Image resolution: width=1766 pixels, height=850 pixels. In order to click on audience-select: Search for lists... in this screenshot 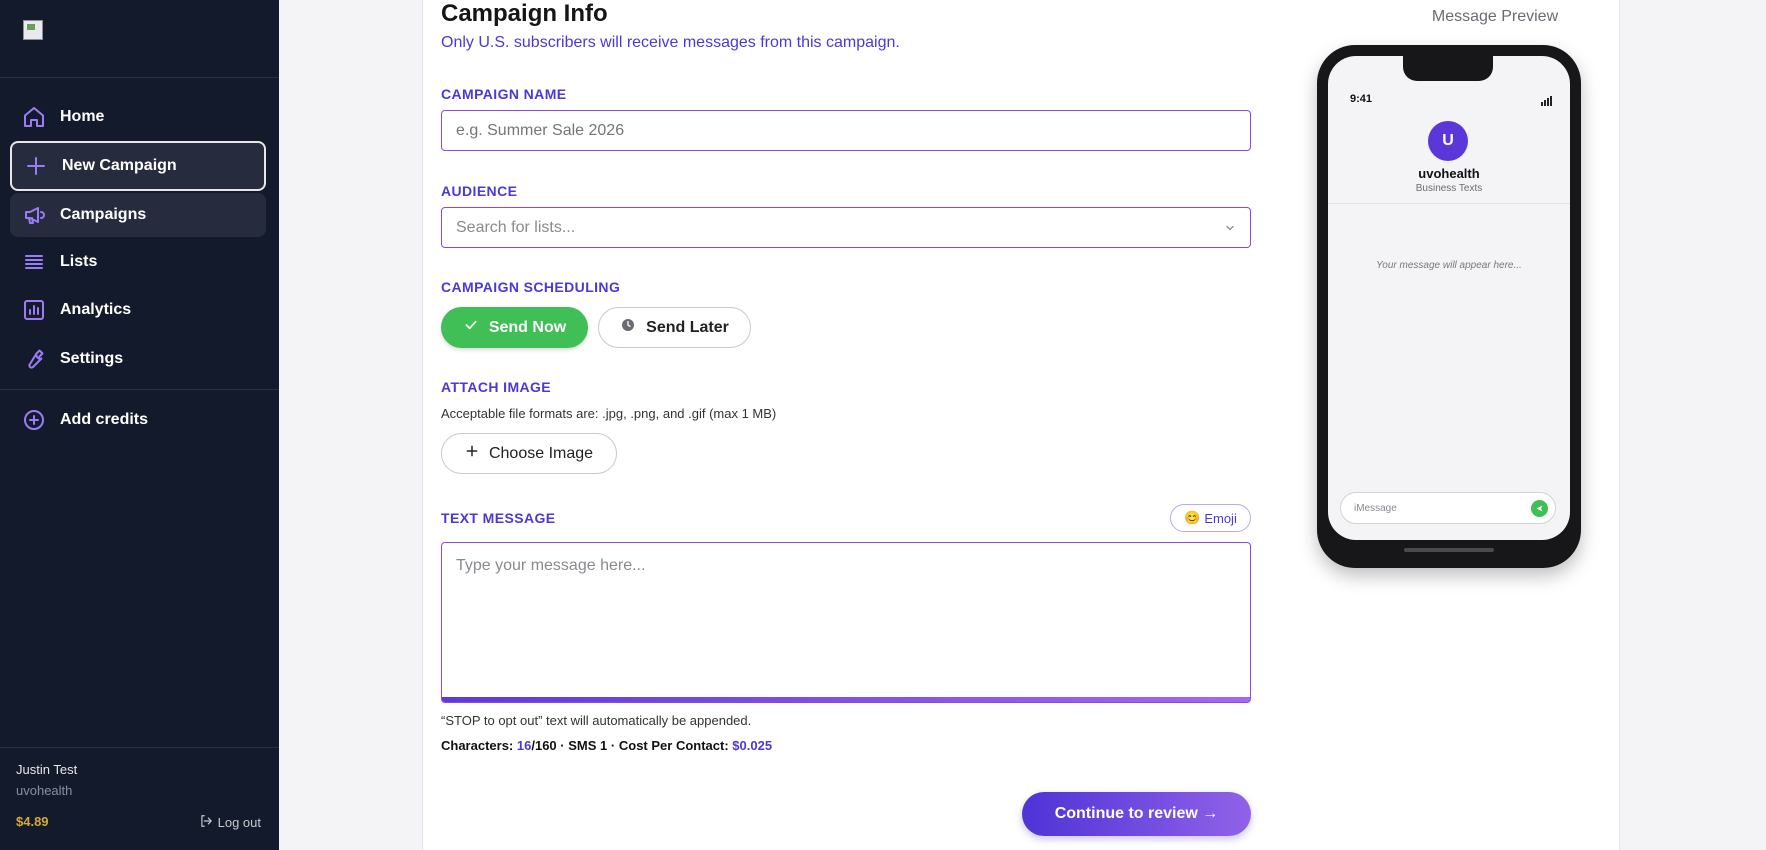, I will do `click(846, 227)`.